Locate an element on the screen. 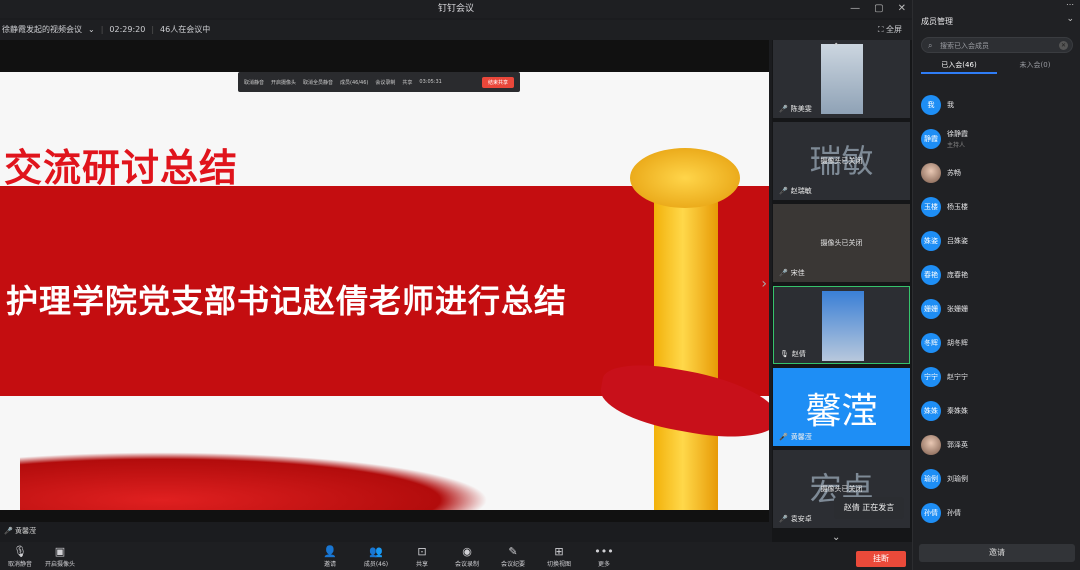  tile-name: 🎤 陈美雯 is located at coordinates (795, 109).